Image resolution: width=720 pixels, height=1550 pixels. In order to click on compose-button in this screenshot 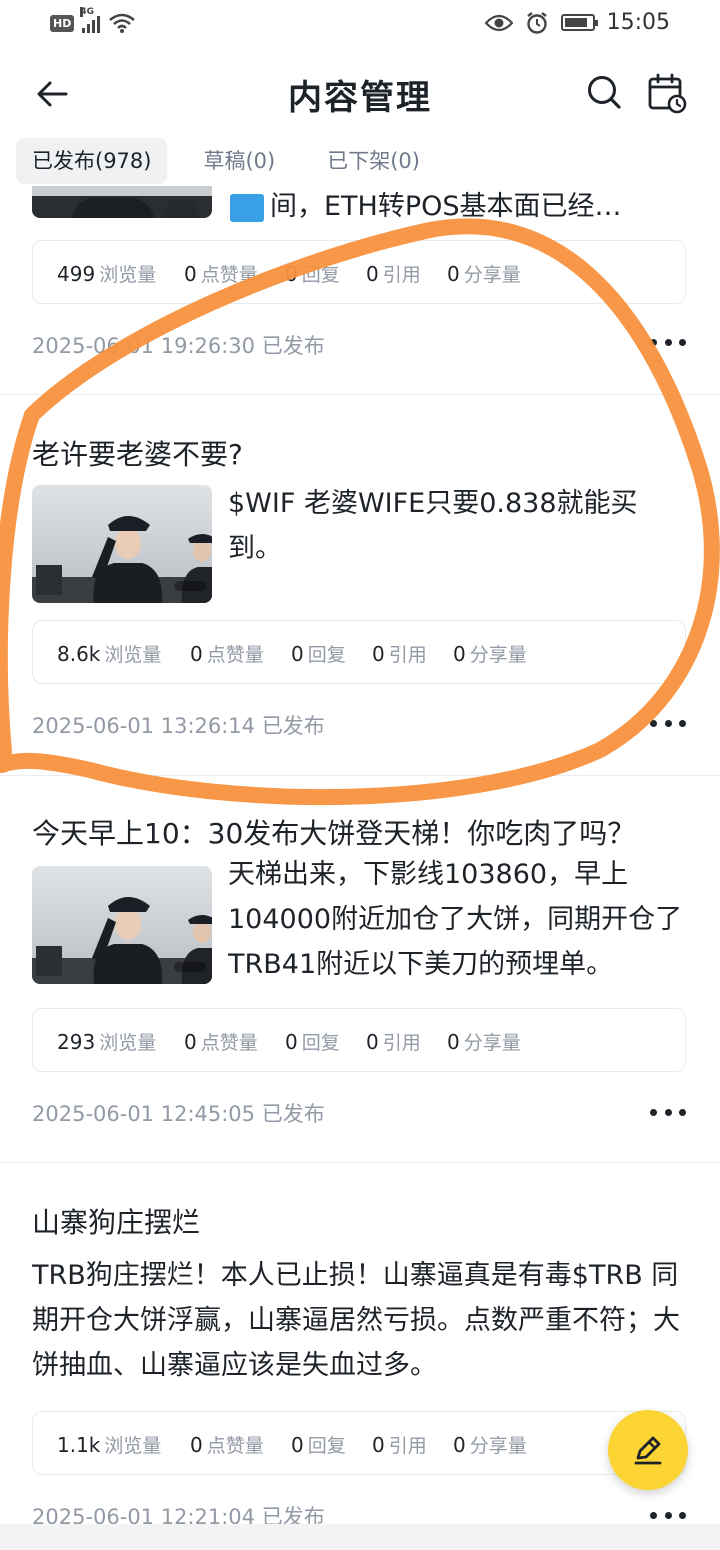, I will do `click(648, 1450)`.